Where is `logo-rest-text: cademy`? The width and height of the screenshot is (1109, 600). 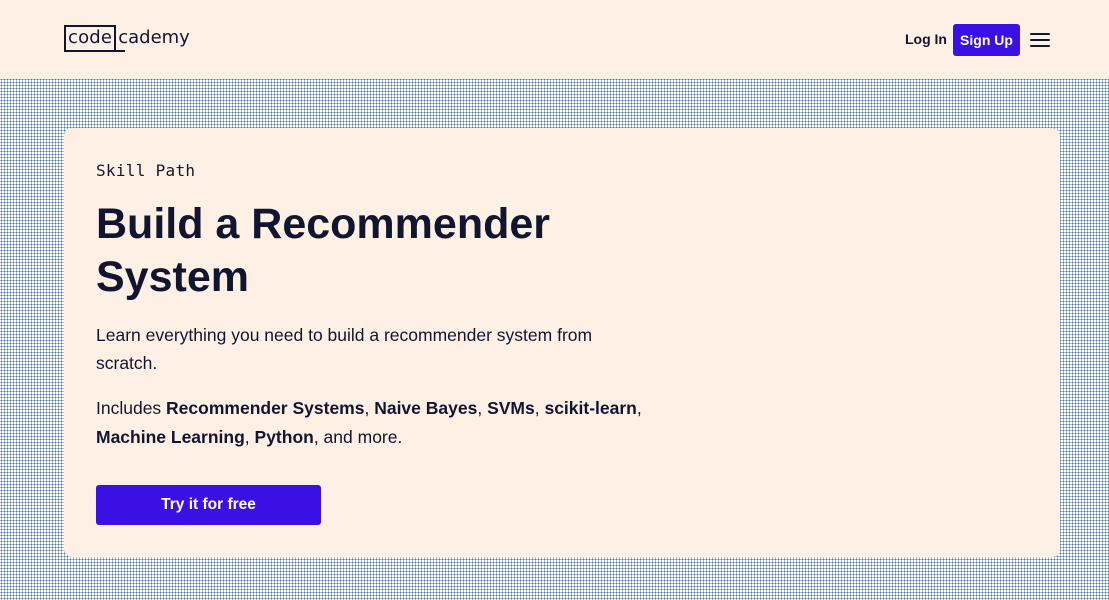
logo-rest-text: cademy is located at coordinates (153, 39).